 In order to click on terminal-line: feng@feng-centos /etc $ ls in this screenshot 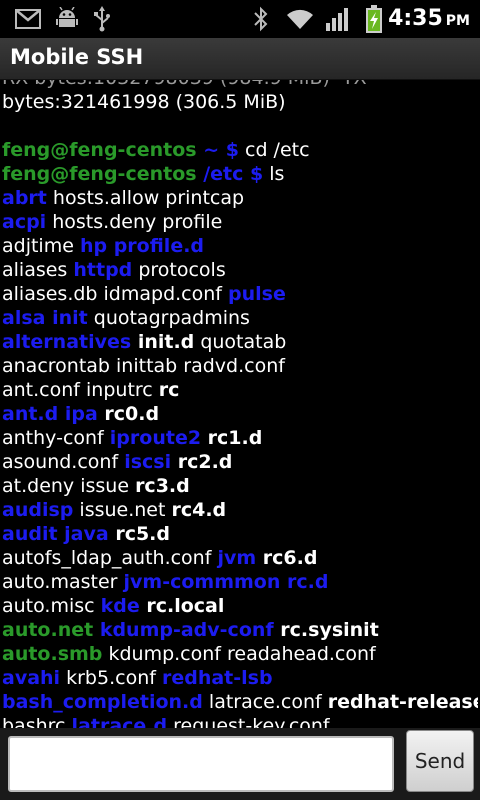, I will do `click(240, 174)`.